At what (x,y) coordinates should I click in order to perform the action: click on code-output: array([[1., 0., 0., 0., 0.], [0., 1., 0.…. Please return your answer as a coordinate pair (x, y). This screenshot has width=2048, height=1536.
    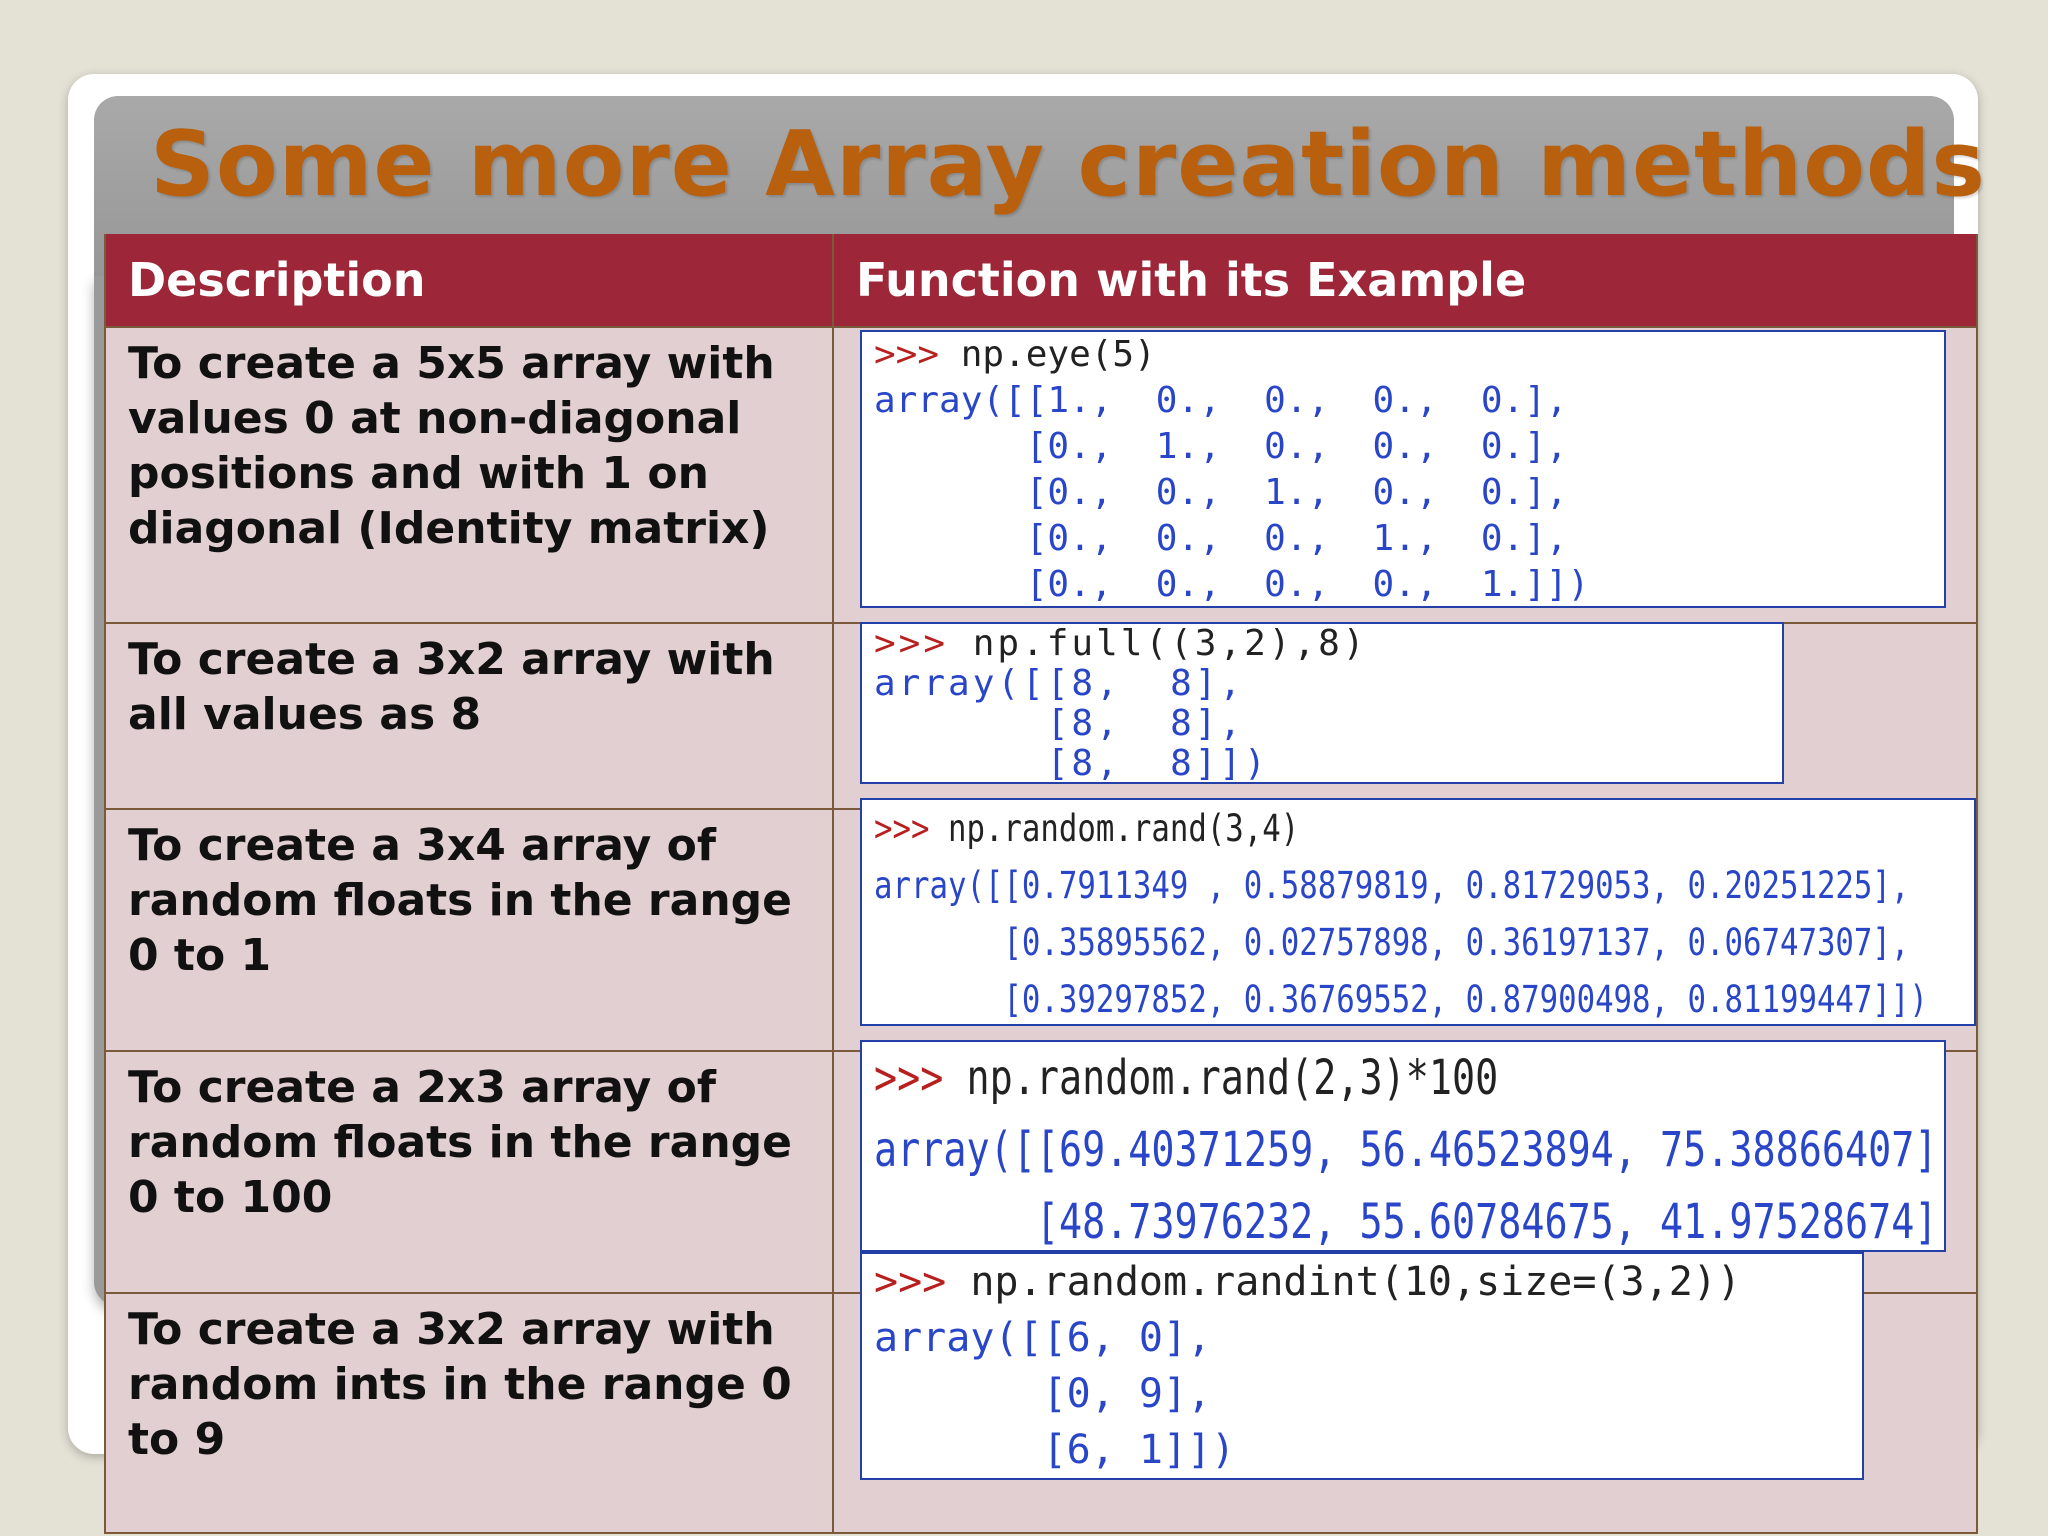
    Looking at the image, I should click on (1232, 492).